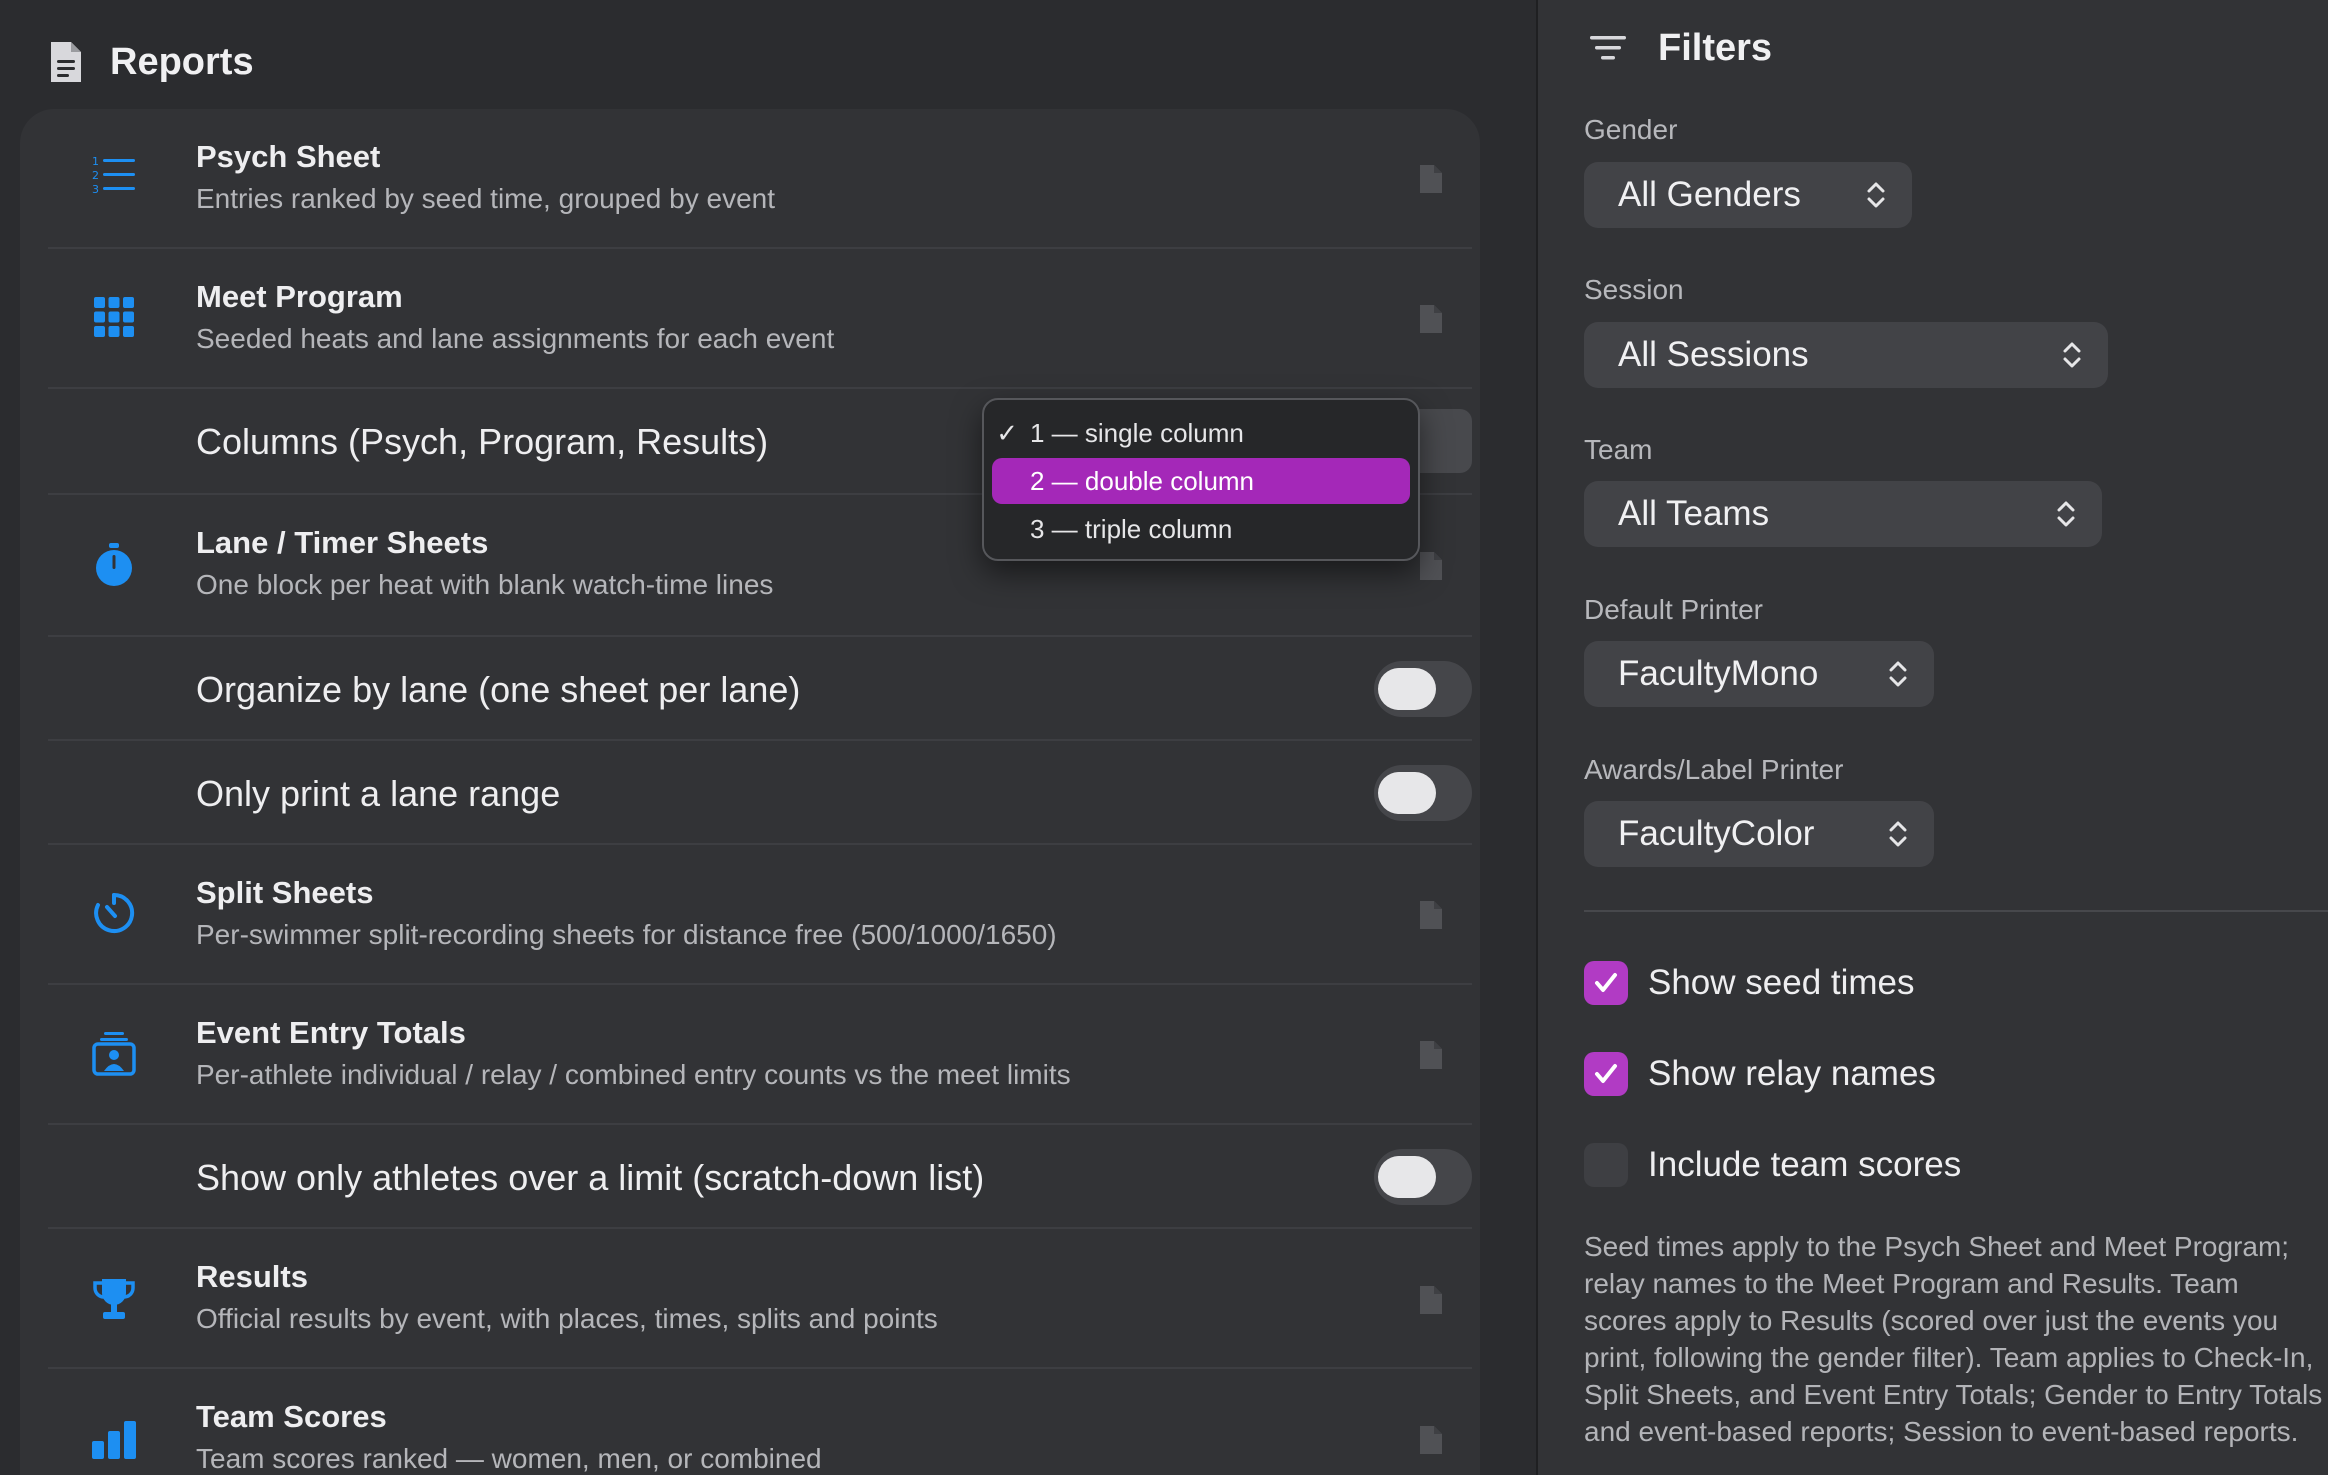 This screenshot has width=2328, height=1475. Describe the element at coordinates (1714, 769) in the screenshot. I see `awards-printer-label: Awards/Label Printer` at that location.